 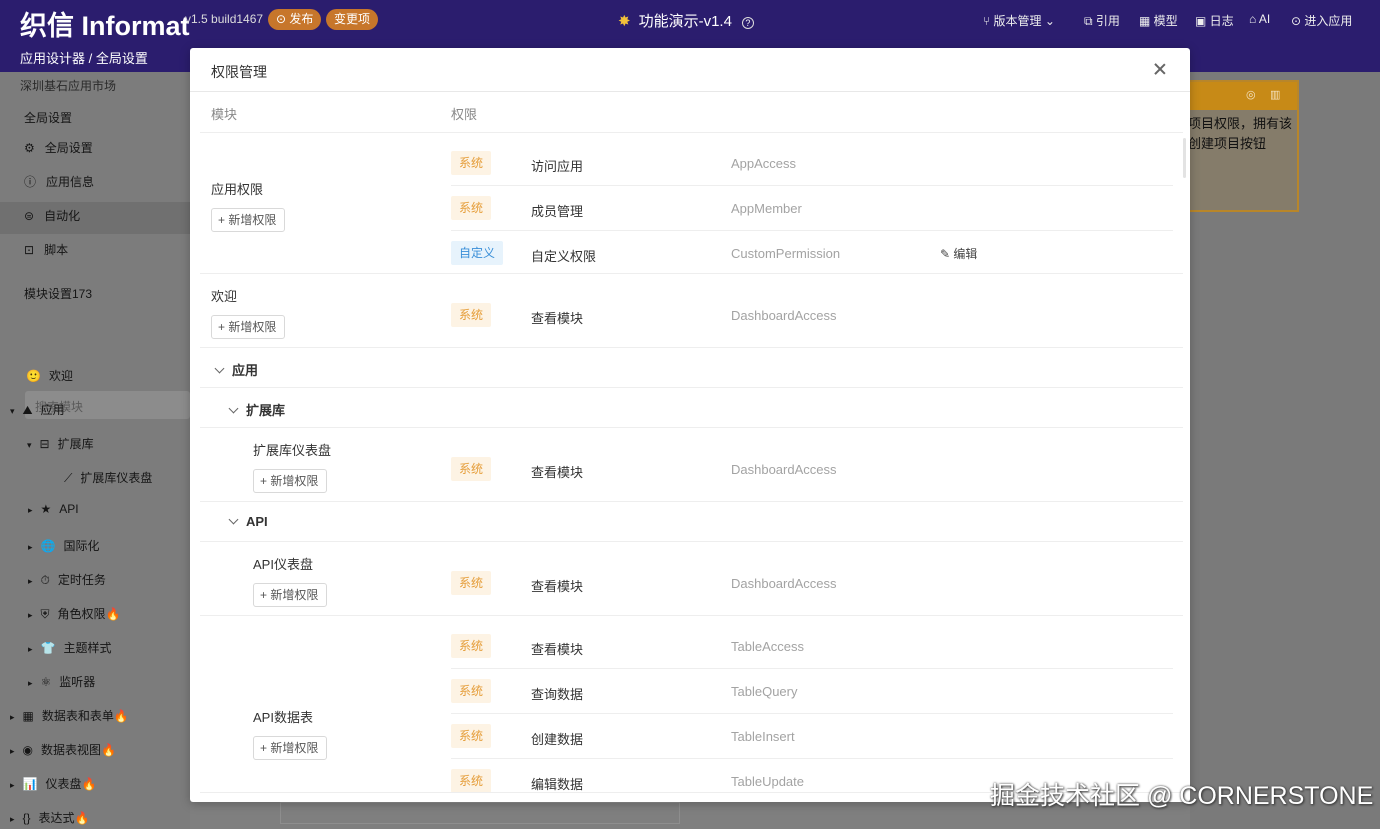 I want to click on tree-item-dashboards: ▸ 📊 仪表盘🔥, so click(x=53, y=783).